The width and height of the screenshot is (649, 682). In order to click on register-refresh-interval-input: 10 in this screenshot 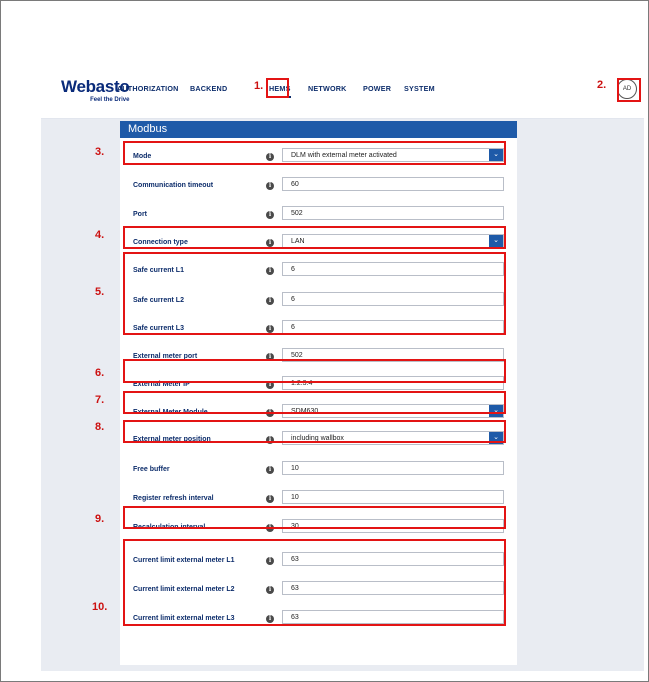, I will do `click(393, 497)`.